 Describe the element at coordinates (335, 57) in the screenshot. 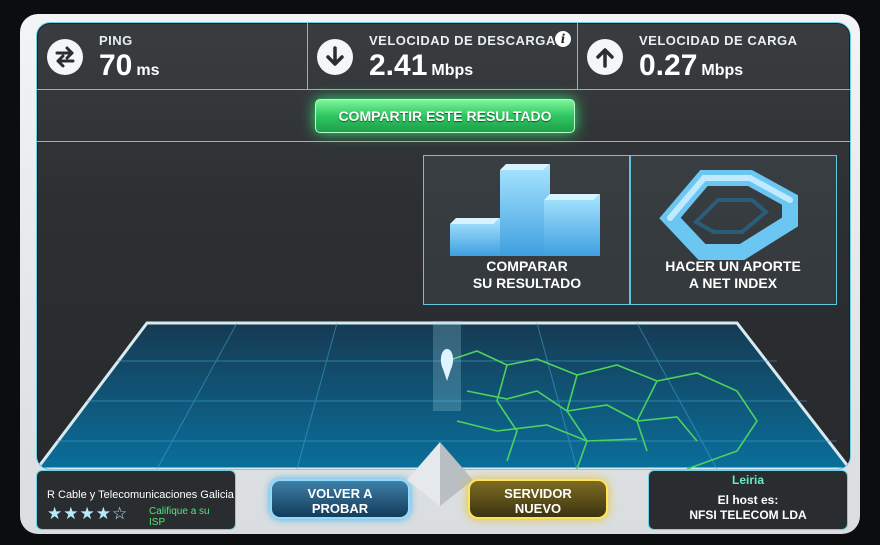

I see `arrow-down-icon` at that location.